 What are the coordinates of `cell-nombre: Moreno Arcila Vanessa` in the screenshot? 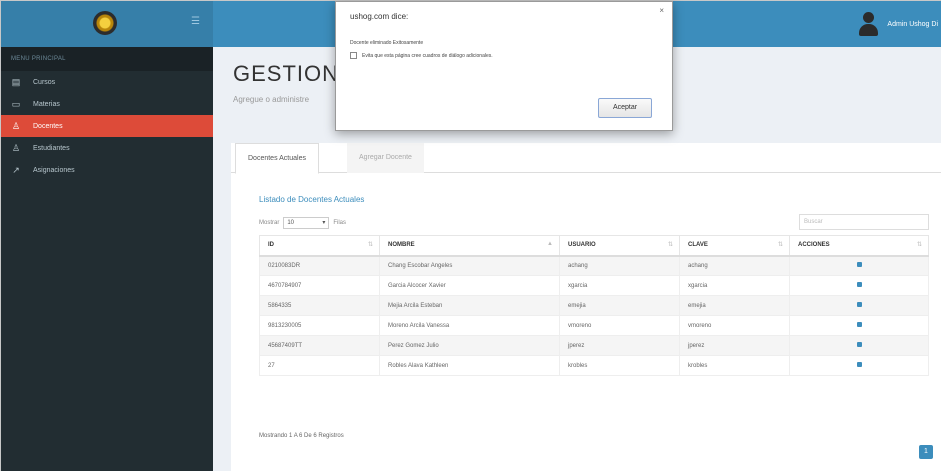 It's located at (469, 325).